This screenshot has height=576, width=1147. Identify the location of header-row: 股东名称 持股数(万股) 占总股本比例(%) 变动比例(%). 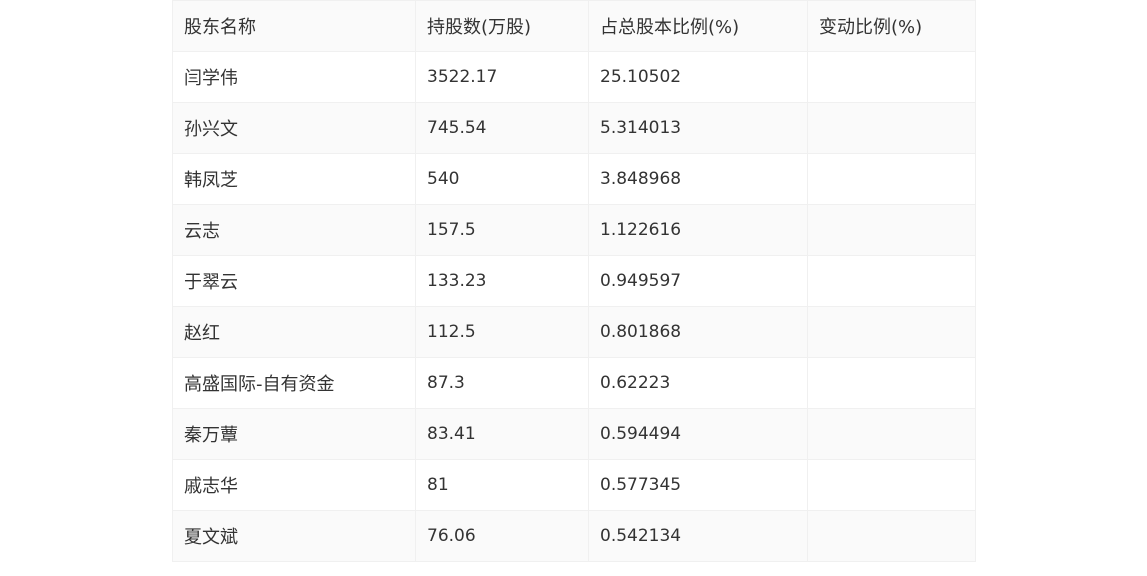
(574, 26).